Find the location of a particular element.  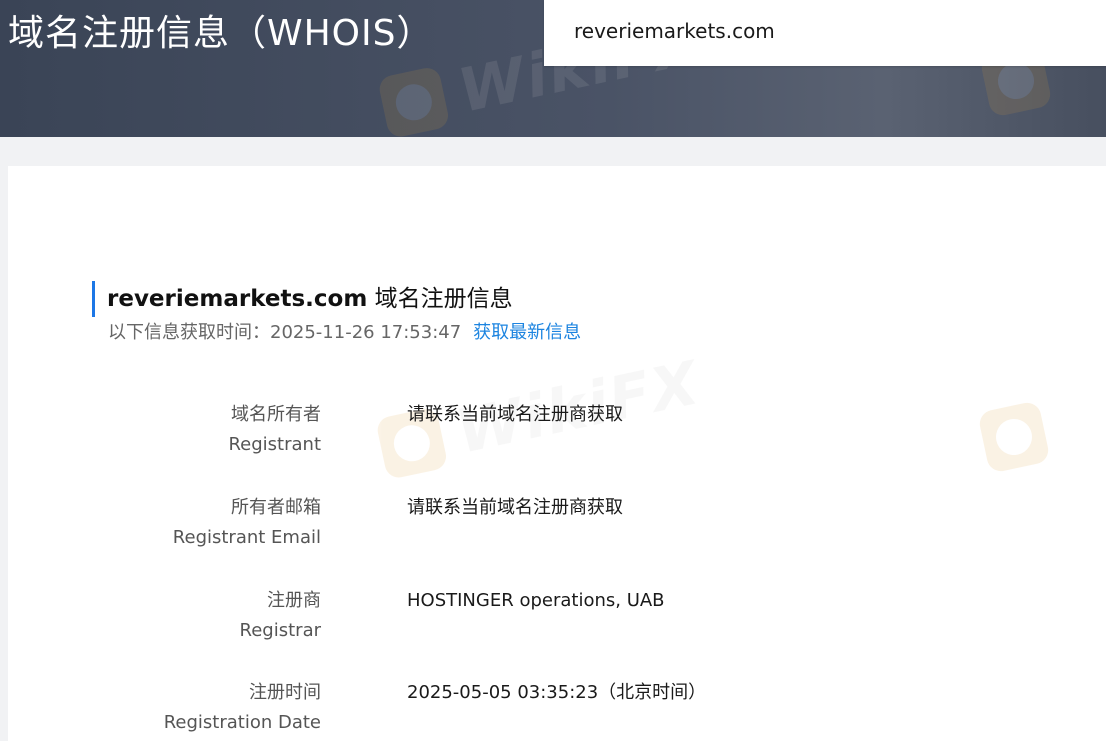

row-label-en: Registrant is located at coordinates (274, 444).